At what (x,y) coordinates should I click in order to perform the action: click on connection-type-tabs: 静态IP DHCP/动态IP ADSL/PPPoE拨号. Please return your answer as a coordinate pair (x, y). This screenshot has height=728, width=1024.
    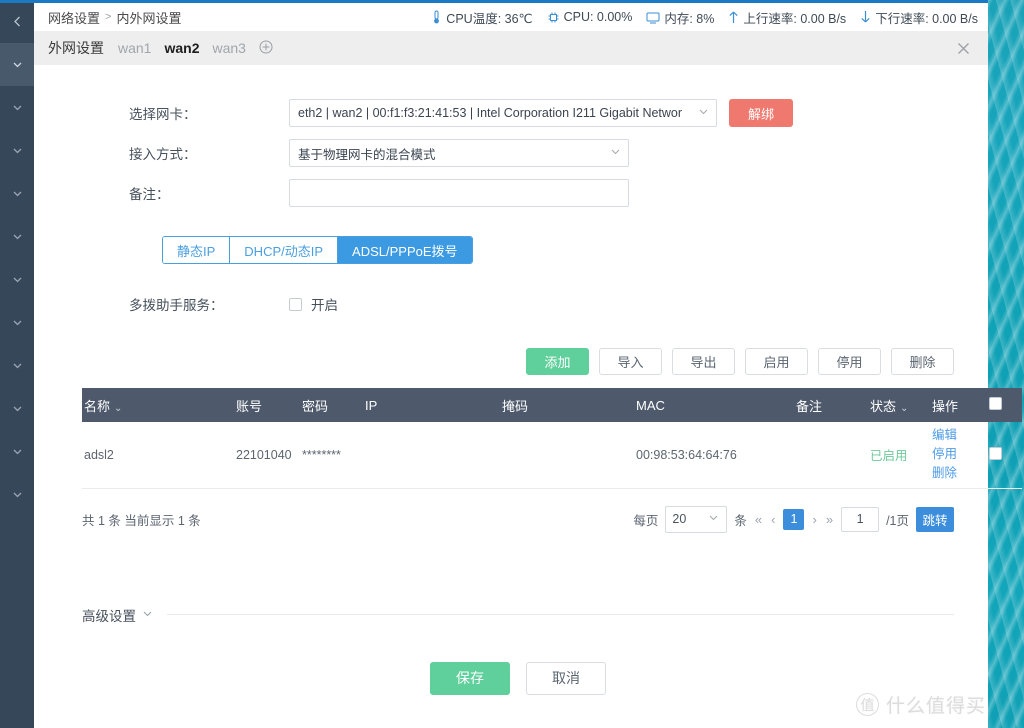
    Looking at the image, I should click on (317, 250).